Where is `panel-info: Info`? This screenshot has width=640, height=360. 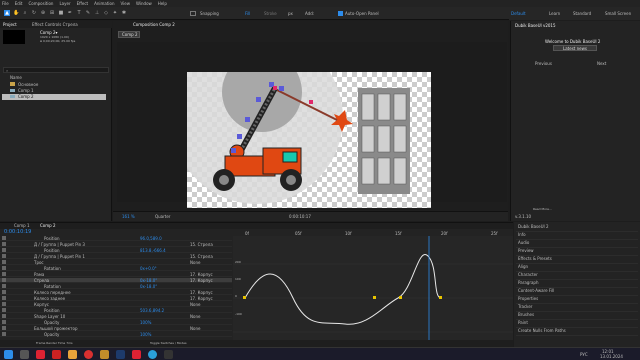 panel-info: Info is located at coordinates (577, 236).